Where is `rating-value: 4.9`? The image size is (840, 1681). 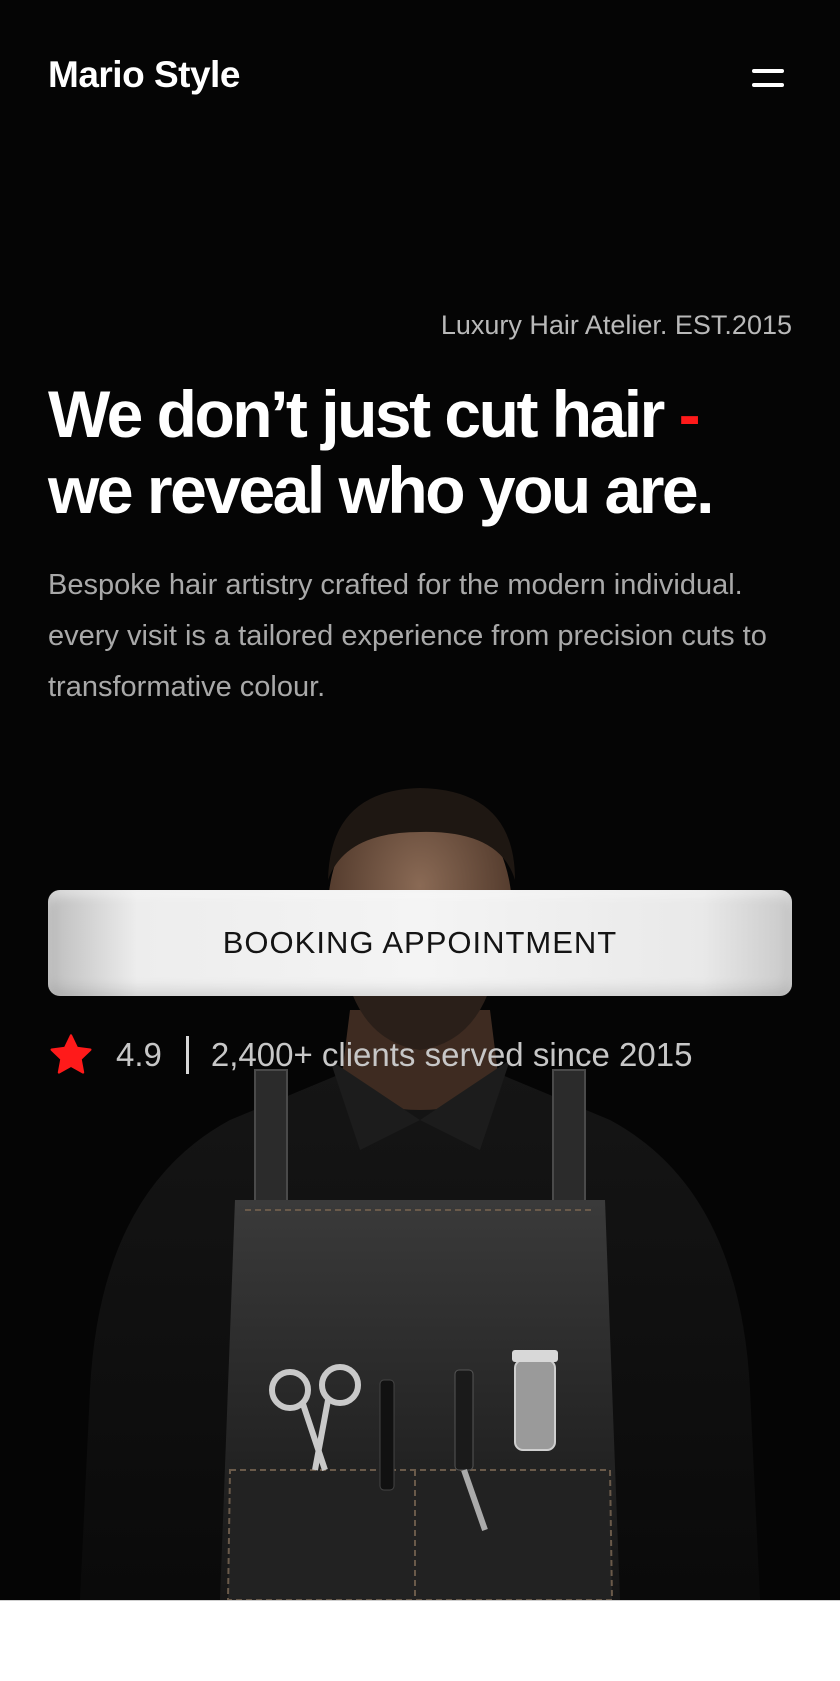
rating-value: 4.9 is located at coordinates (139, 1054).